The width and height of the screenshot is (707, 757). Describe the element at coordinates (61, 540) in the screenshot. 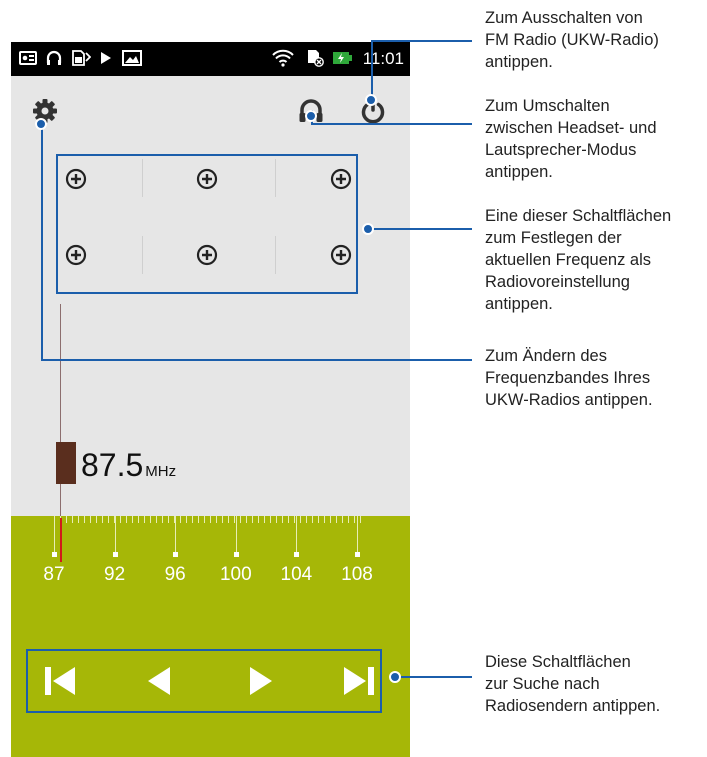

I see `tuning-needle-indicator` at that location.